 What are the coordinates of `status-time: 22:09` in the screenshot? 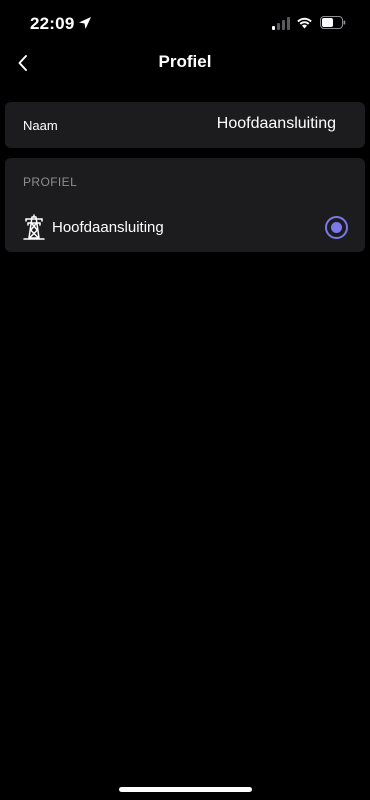 It's located at (52, 23).